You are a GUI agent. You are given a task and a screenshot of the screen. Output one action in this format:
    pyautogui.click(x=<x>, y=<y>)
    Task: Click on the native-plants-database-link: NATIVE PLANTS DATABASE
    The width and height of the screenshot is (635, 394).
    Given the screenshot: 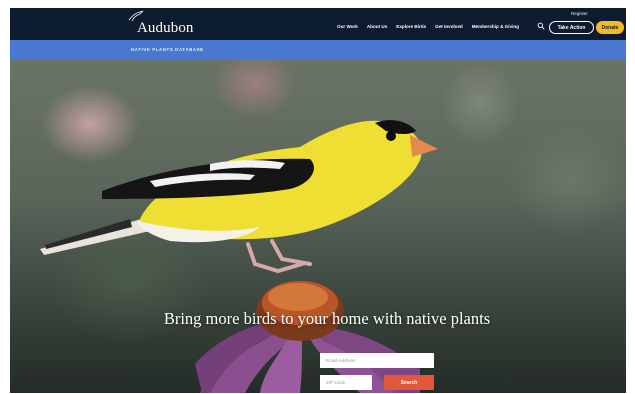 What is the action you would take?
    pyautogui.click(x=167, y=49)
    